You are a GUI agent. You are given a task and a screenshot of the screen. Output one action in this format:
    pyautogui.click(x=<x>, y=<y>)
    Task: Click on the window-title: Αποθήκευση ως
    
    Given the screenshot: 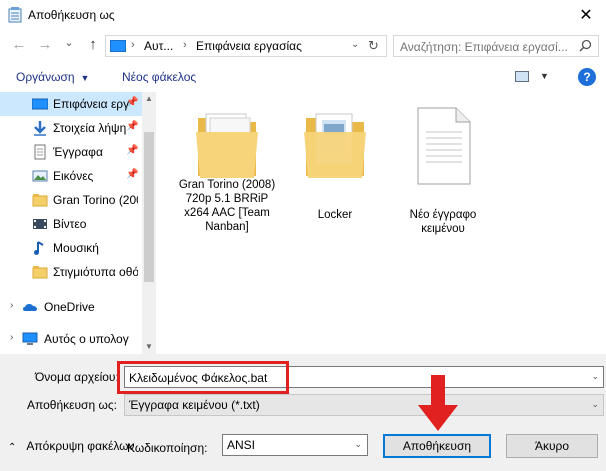 What is the action you would take?
    pyautogui.click(x=71, y=15)
    